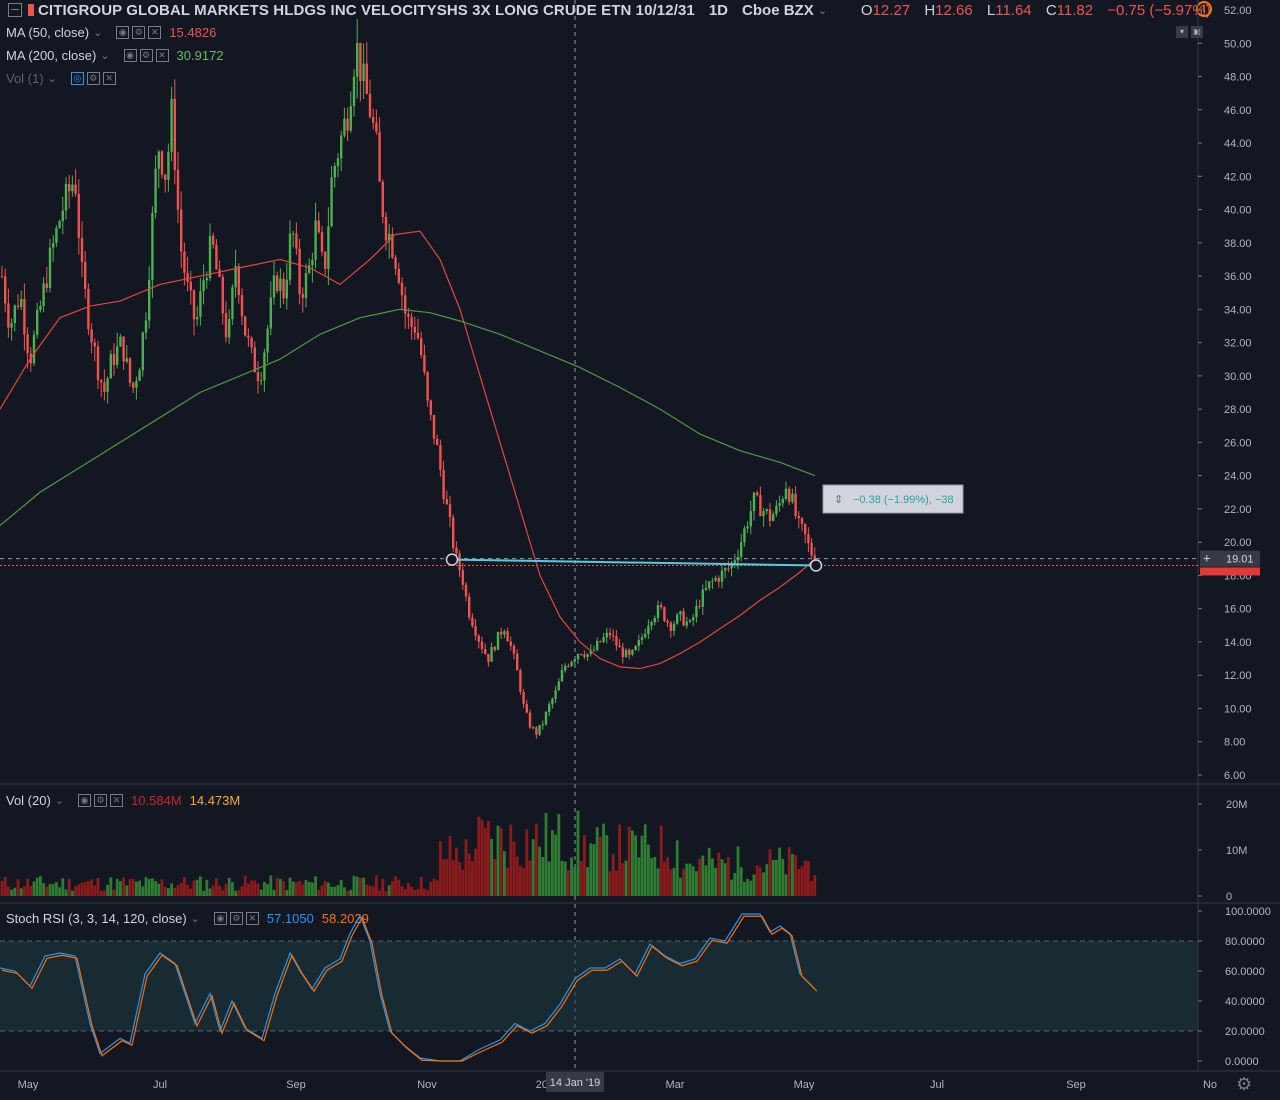 Image resolution: width=1280 pixels, height=1100 pixels. What do you see at coordinates (675, 1085) in the screenshot?
I see `x-tick-label: Mar` at bounding box center [675, 1085].